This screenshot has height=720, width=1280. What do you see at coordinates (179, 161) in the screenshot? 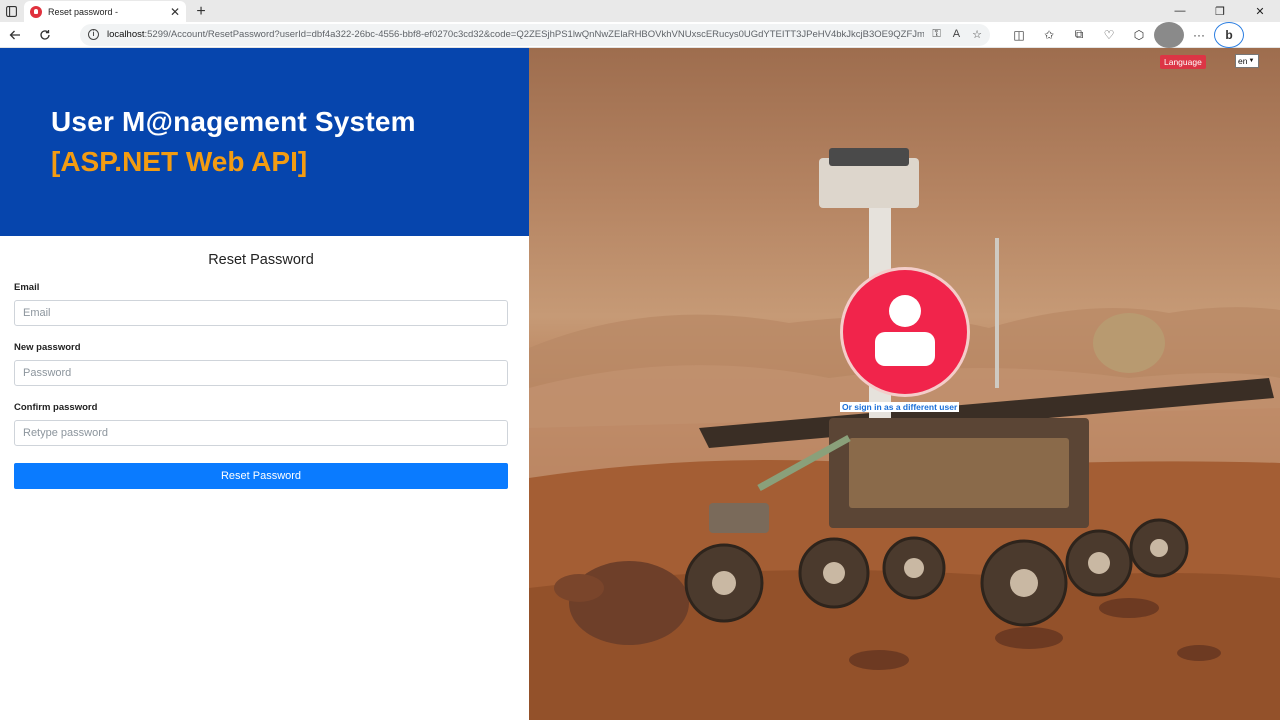
I see `hero-subtitle: [ASP.NET Web API]` at bounding box center [179, 161].